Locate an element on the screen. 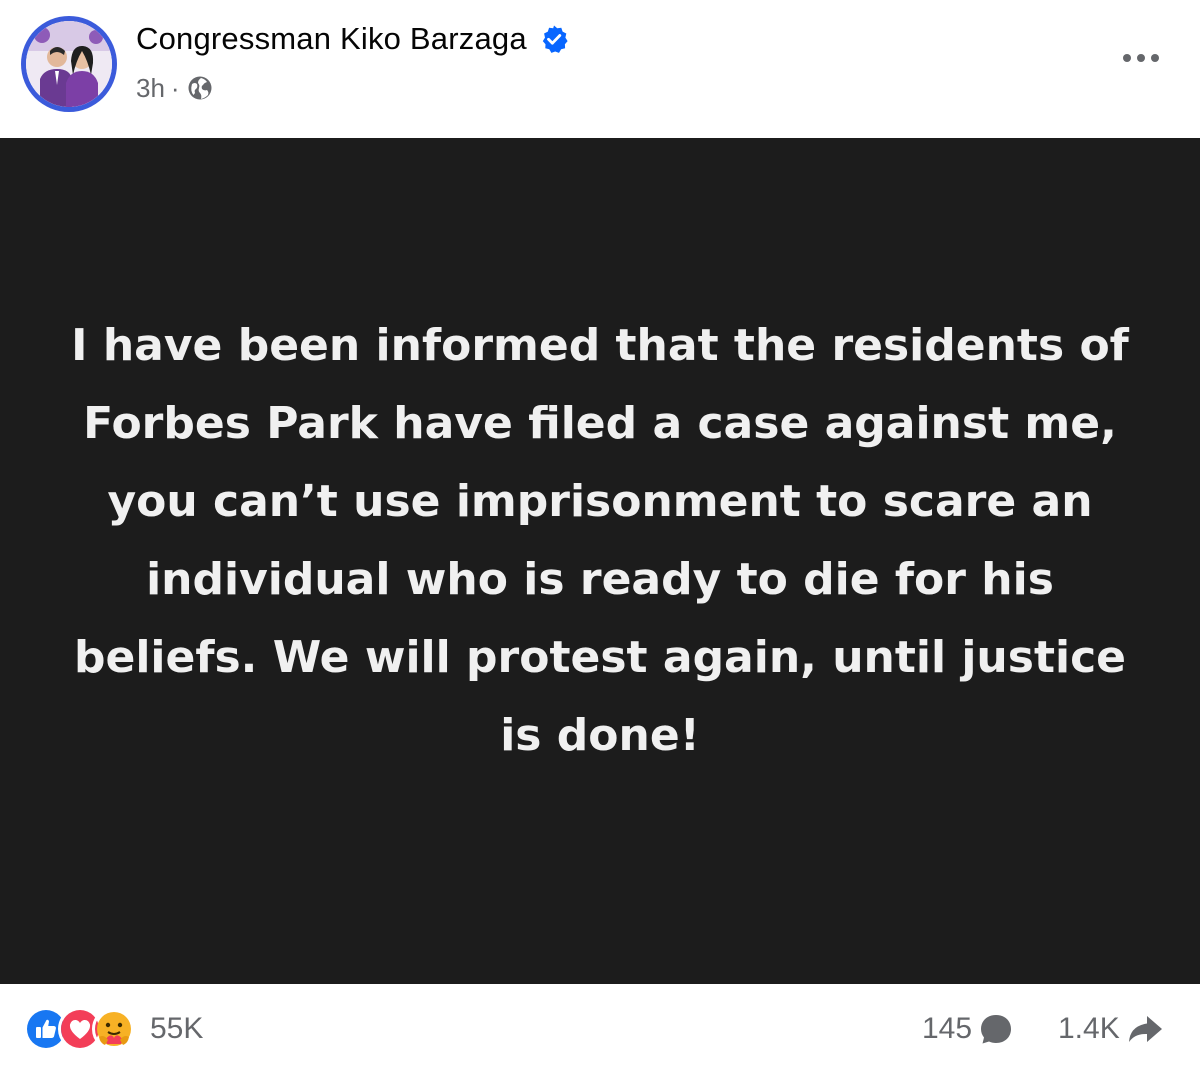 The height and width of the screenshot is (1076, 1200). post-meta: 3h · is located at coordinates (175, 88).